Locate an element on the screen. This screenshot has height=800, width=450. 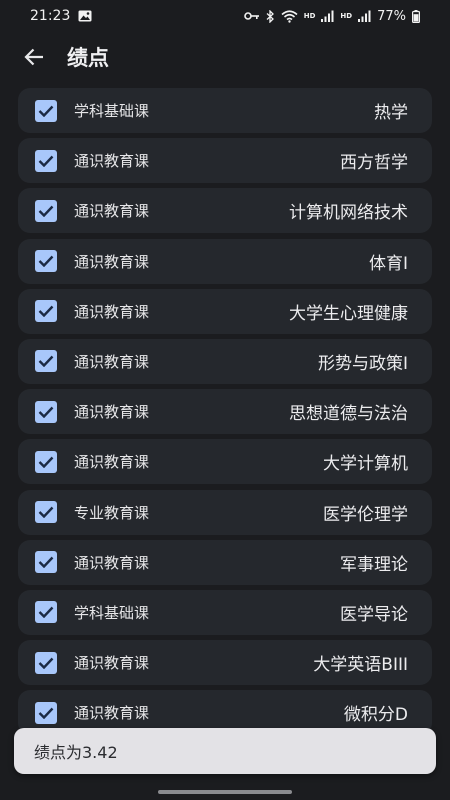
course-name-label: 西方哲学 is located at coordinates (374, 163).